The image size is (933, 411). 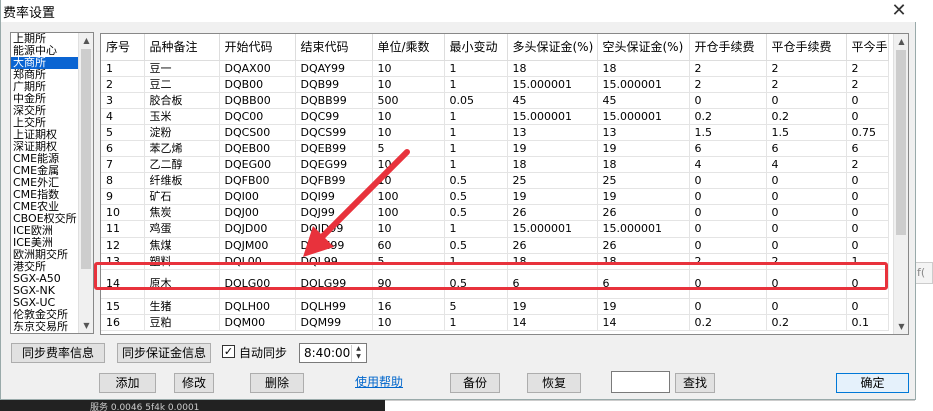 I want to click on table-row: 1 豆一 DQAX00 DQAY99 10 1 18 18 2 2 2, so click(x=495, y=68).